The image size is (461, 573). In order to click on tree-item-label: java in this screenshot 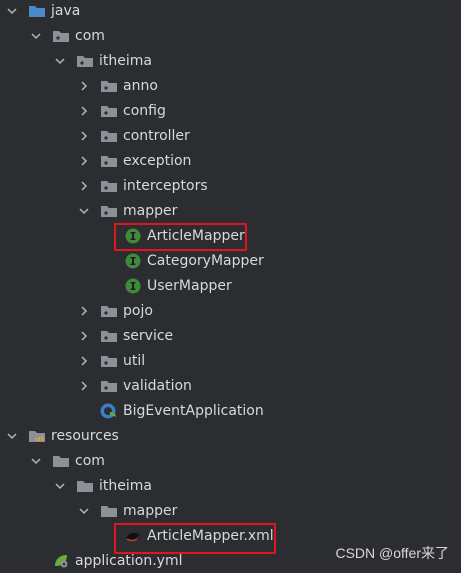, I will do `click(66, 10)`.